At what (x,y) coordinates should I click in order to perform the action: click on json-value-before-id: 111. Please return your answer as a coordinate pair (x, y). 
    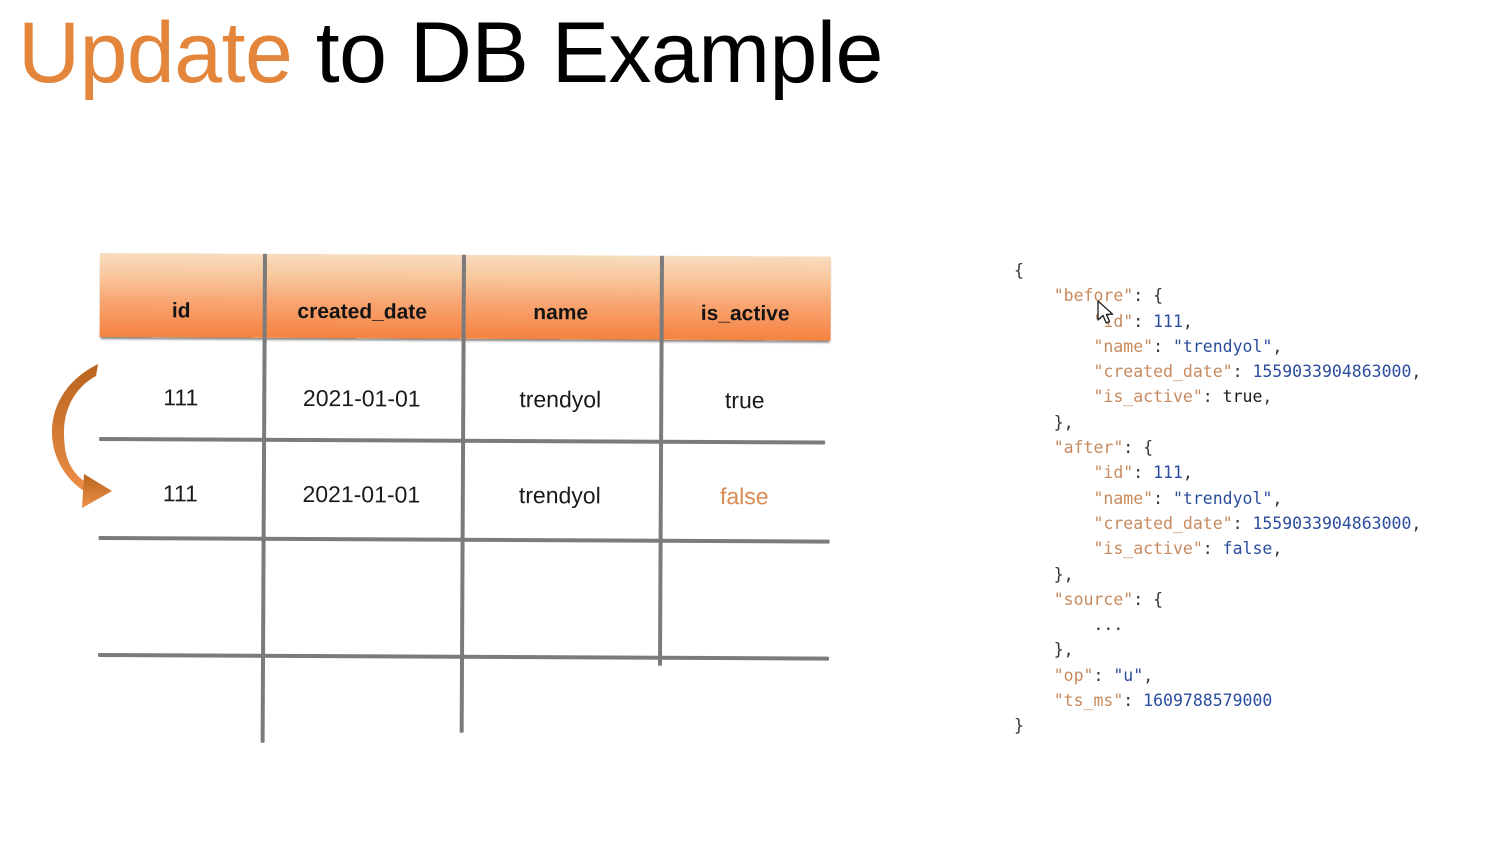
    Looking at the image, I should click on (1168, 321).